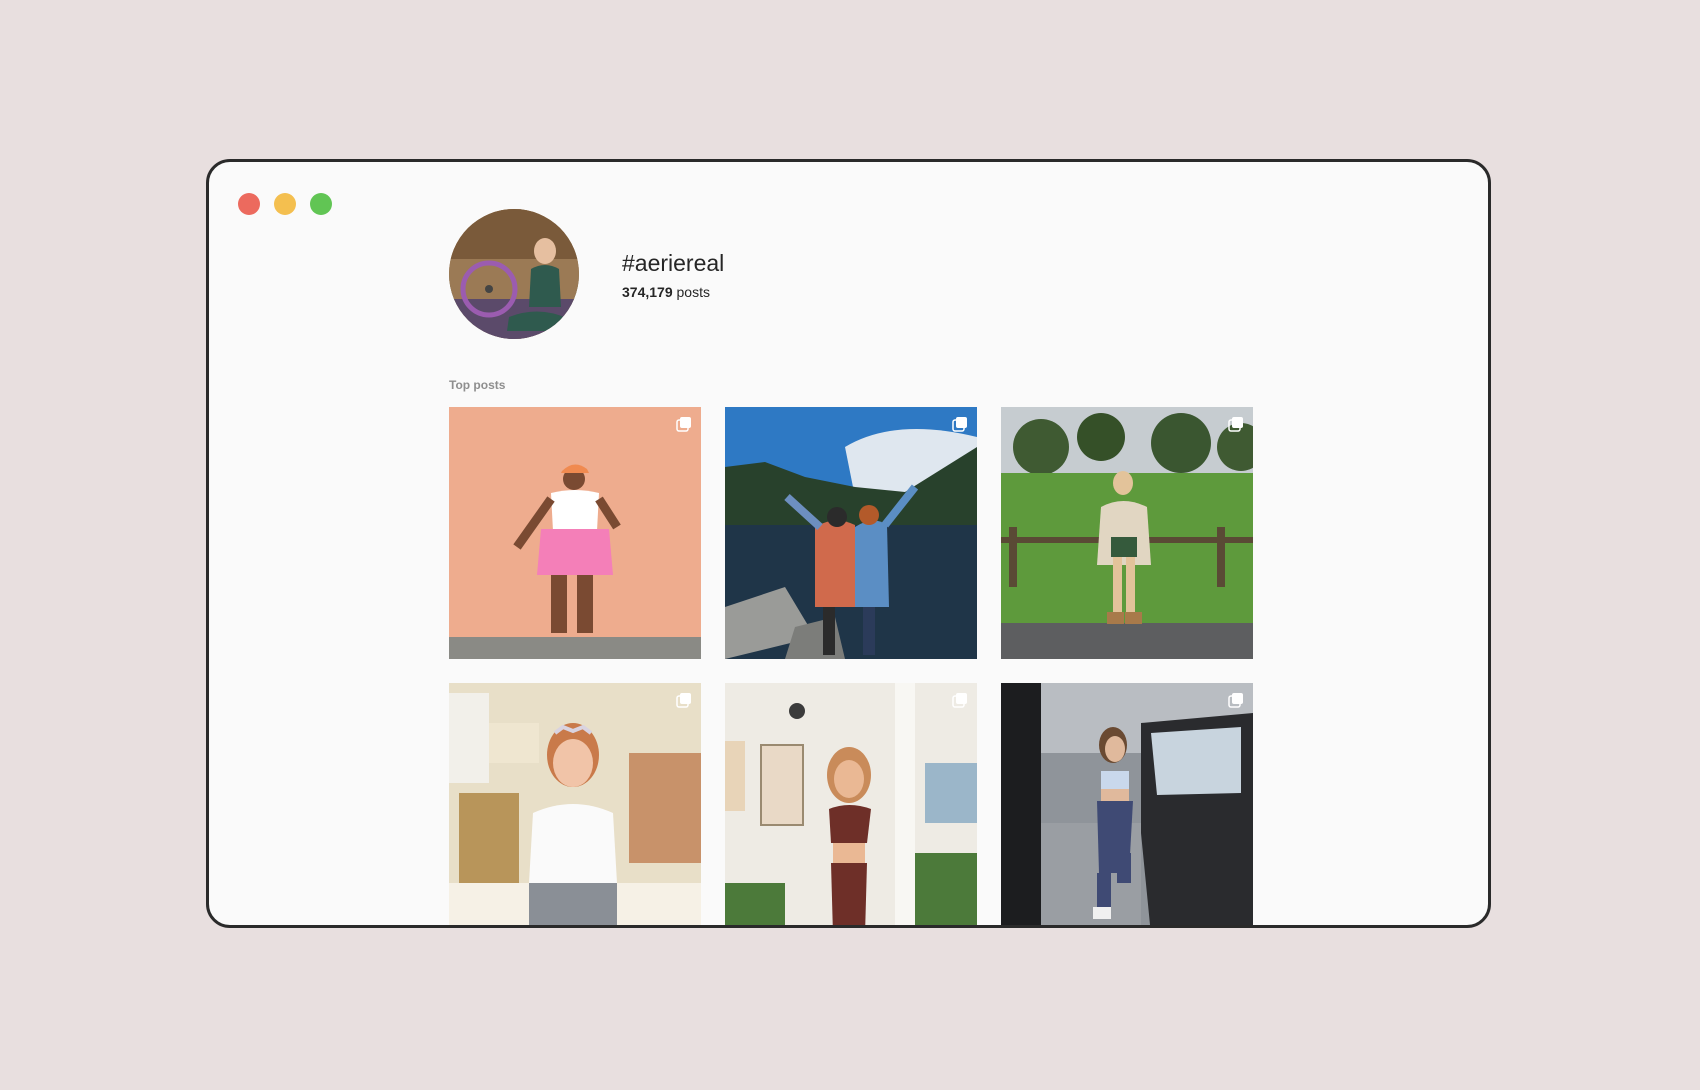 The image size is (1700, 1090). I want to click on window-controls, so click(285, 204).